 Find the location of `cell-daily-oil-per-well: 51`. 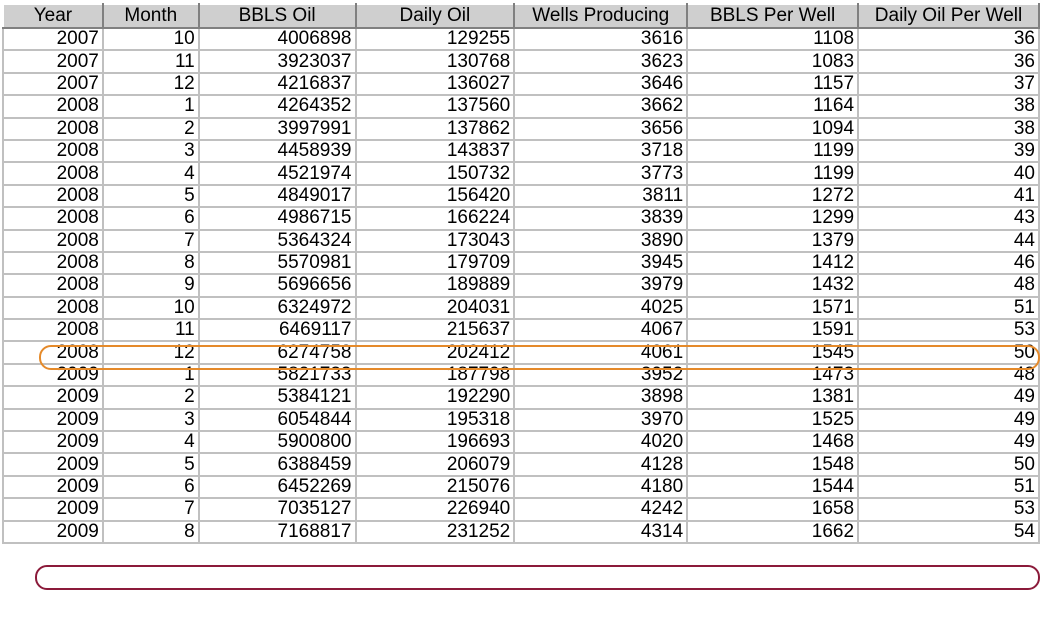

cell-daily-oil-per-well: 51 is located at coordinates (948, 308).